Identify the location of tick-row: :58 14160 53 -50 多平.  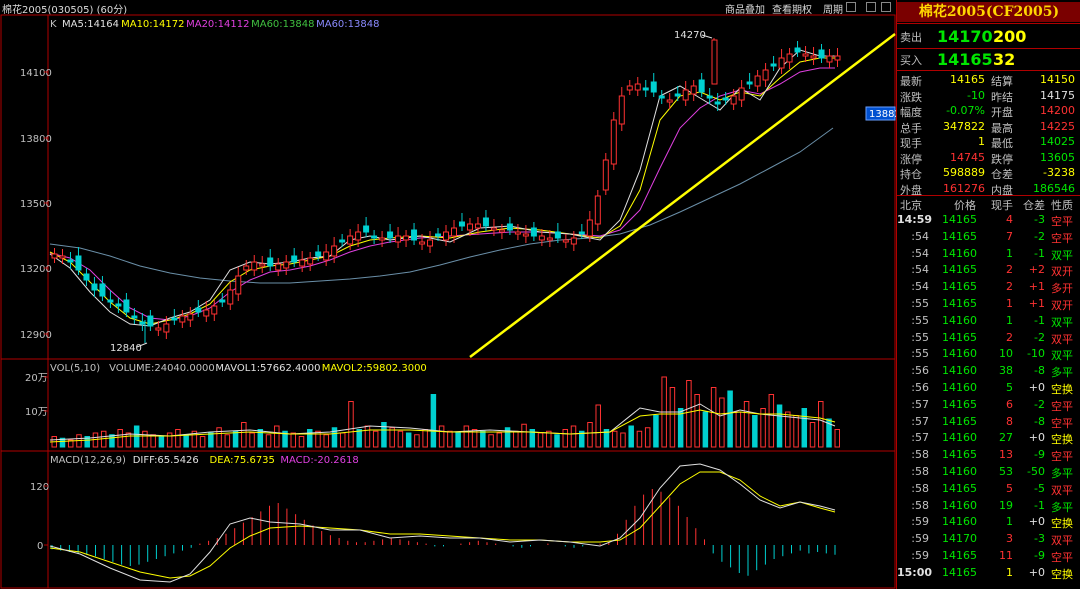
(988, 473).